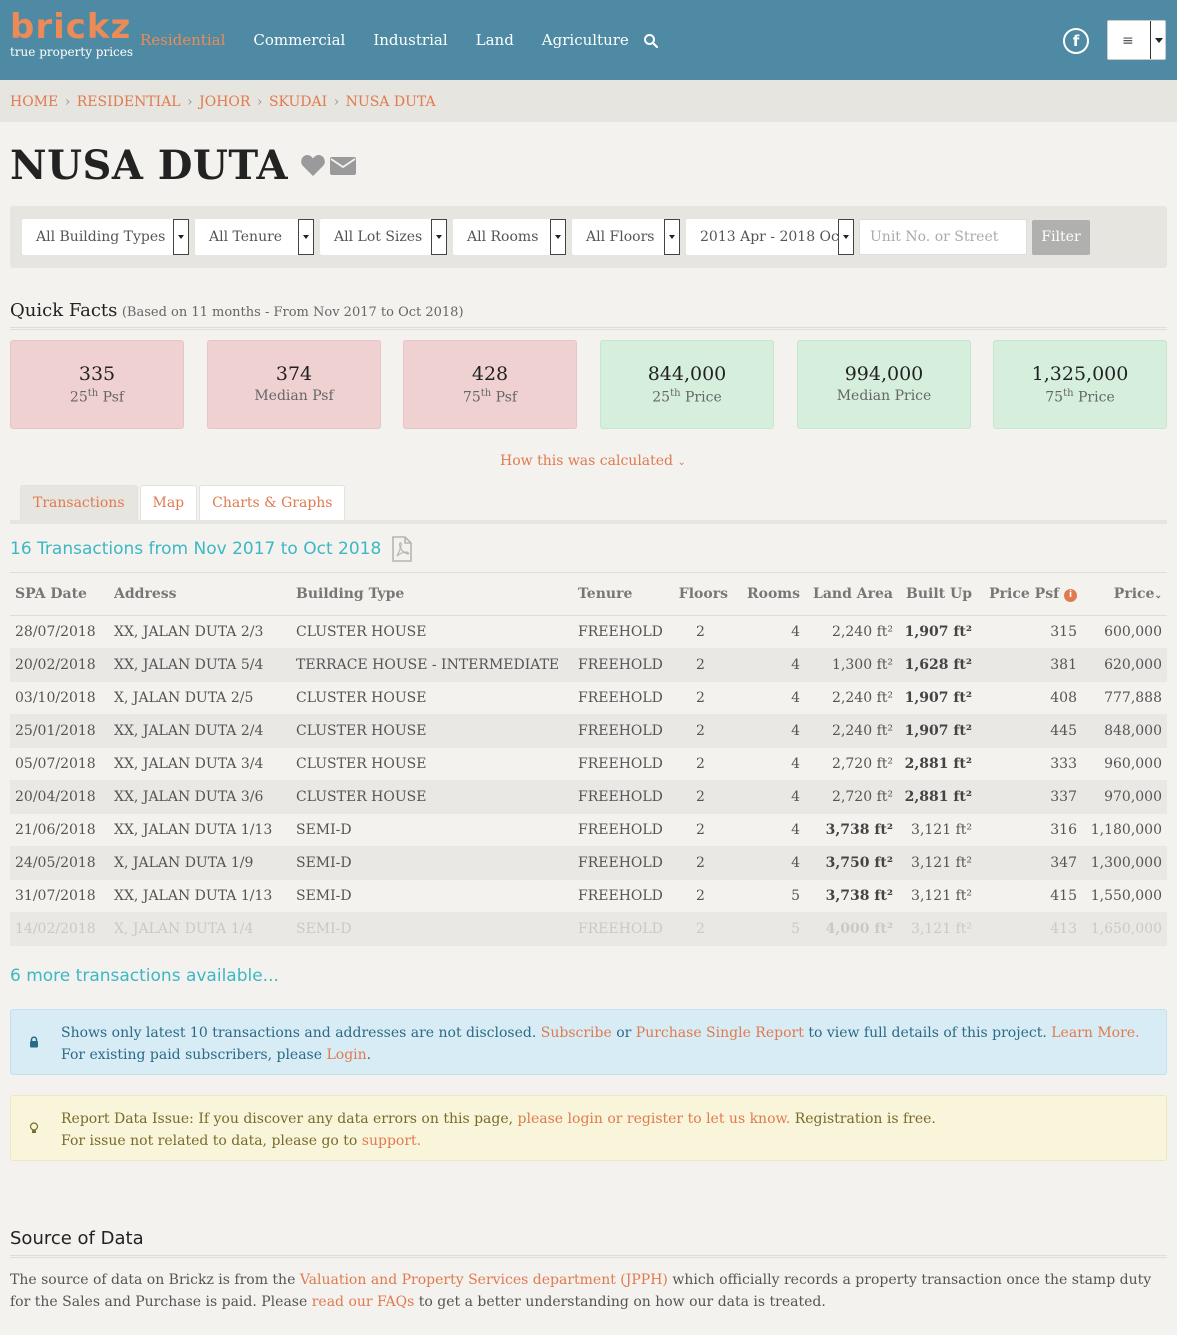  Describe the element at coordinates (342, 166) in the screenshot. I see `mail-icon` at that location.